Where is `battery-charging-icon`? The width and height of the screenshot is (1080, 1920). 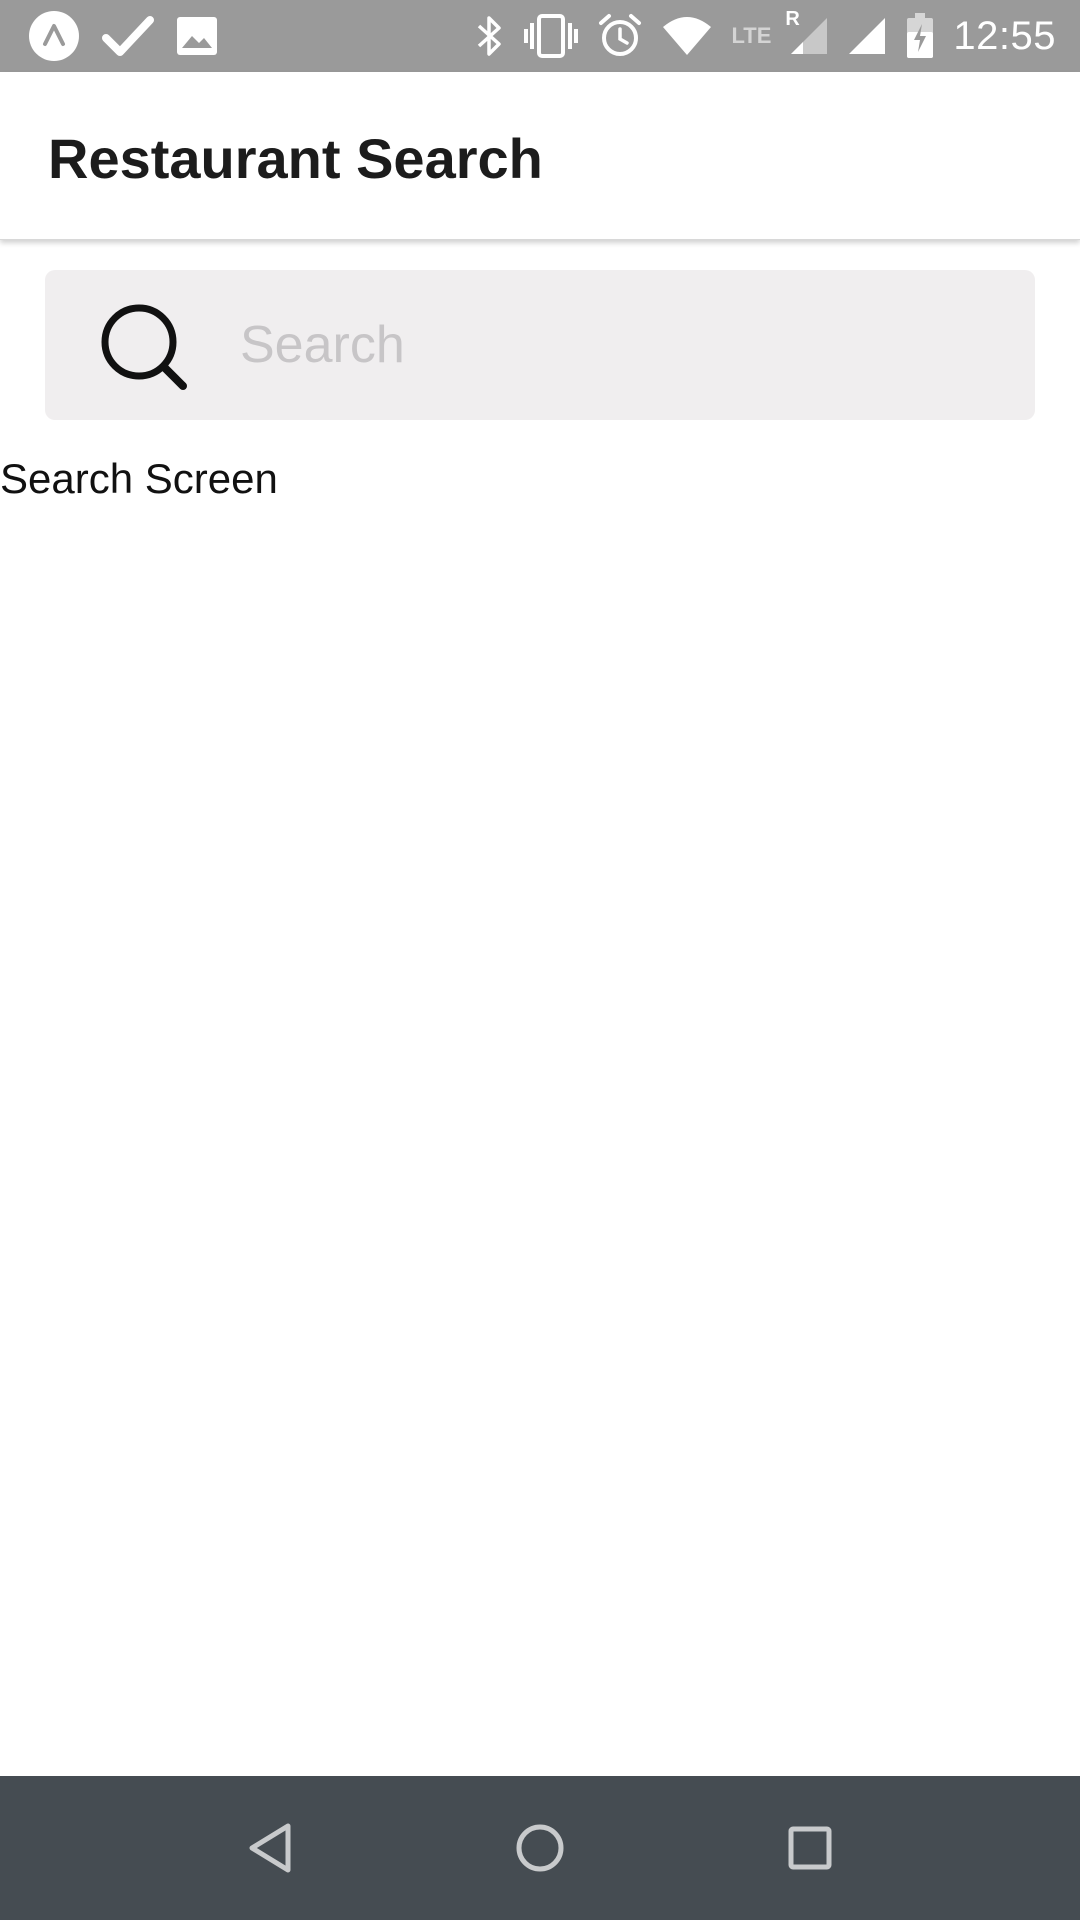
battery-charging-icon is located at coordinates (920, 36).